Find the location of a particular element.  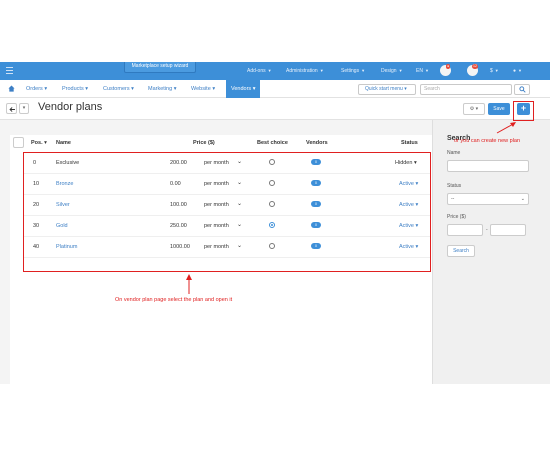

back-button is located at coordinates (11, 108).